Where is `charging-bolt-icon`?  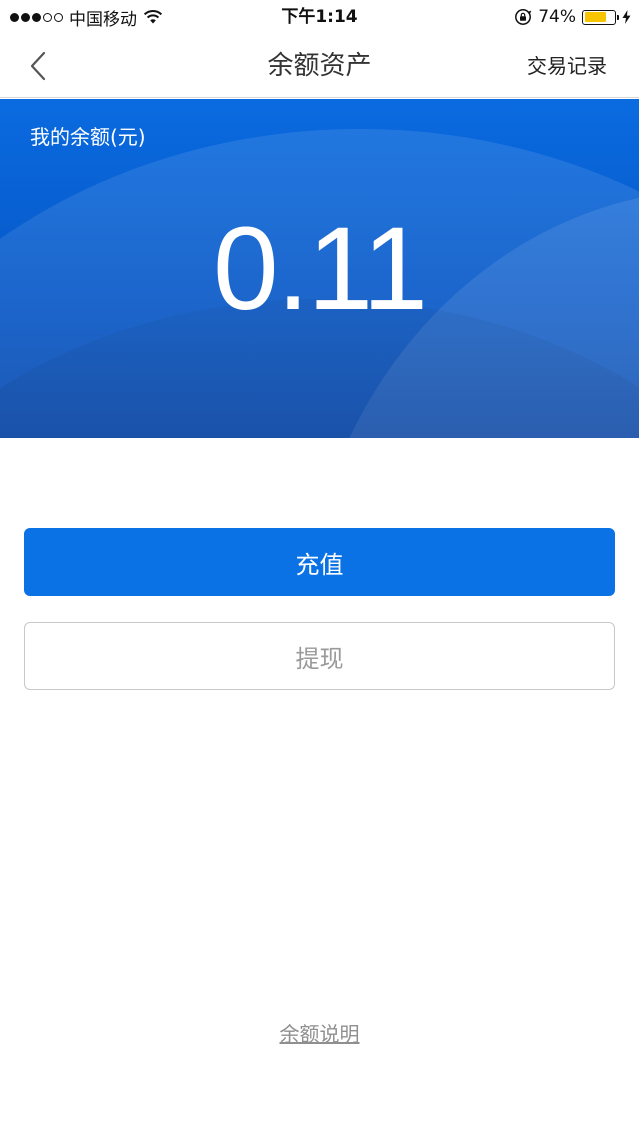 charging-bolt-icon is located at coordinates (626, 17).